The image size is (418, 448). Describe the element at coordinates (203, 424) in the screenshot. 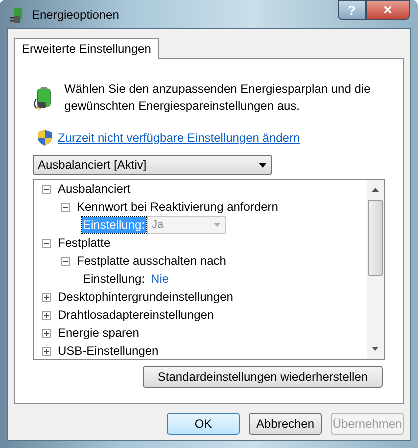

I see `dialog-button: OK` at that location.